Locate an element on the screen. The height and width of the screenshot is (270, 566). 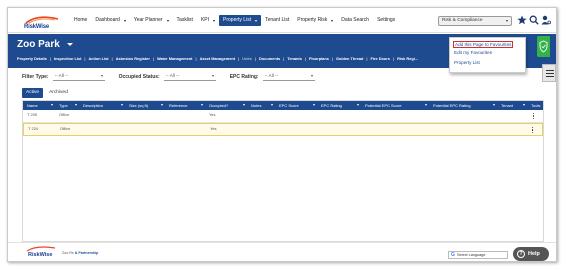
column-header-size-sq-ft: Size (sq ft) is located at coordinates (138, 105).